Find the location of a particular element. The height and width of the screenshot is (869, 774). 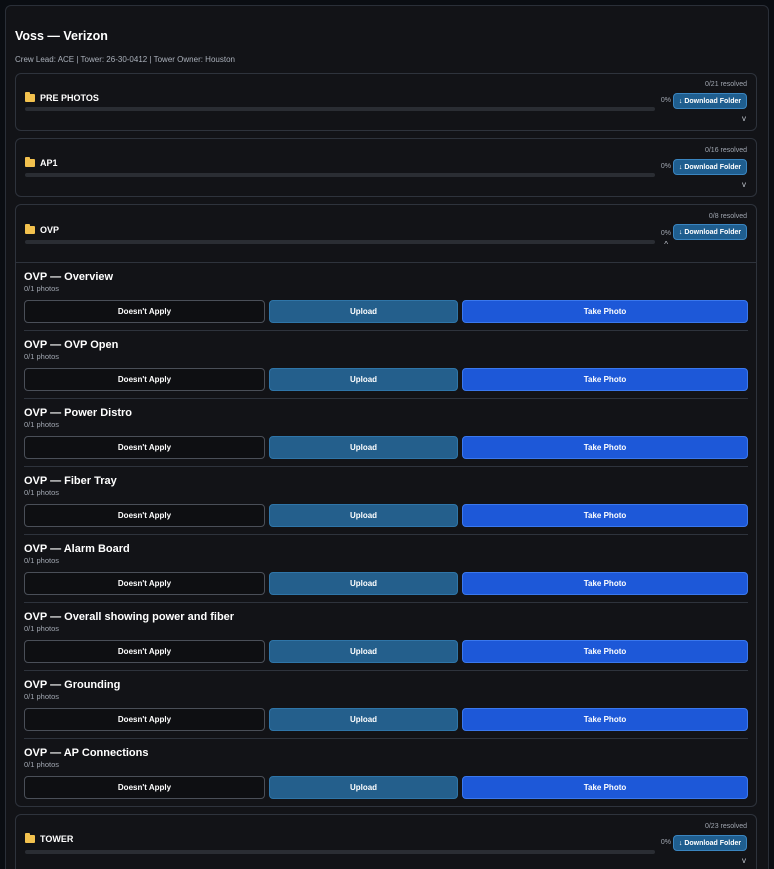

folder-divider is located at coordinates (386, 262).